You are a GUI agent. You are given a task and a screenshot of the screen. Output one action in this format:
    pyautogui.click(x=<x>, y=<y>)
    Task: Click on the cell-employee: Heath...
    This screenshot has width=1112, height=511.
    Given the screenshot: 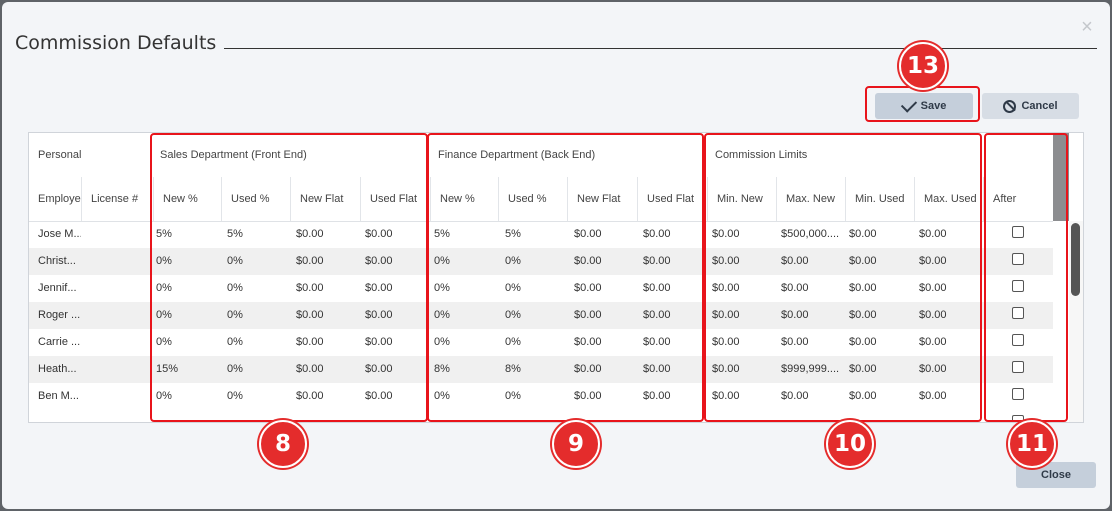 What is the action you would take?
    pyautogui.click(x=59, y=369)
    